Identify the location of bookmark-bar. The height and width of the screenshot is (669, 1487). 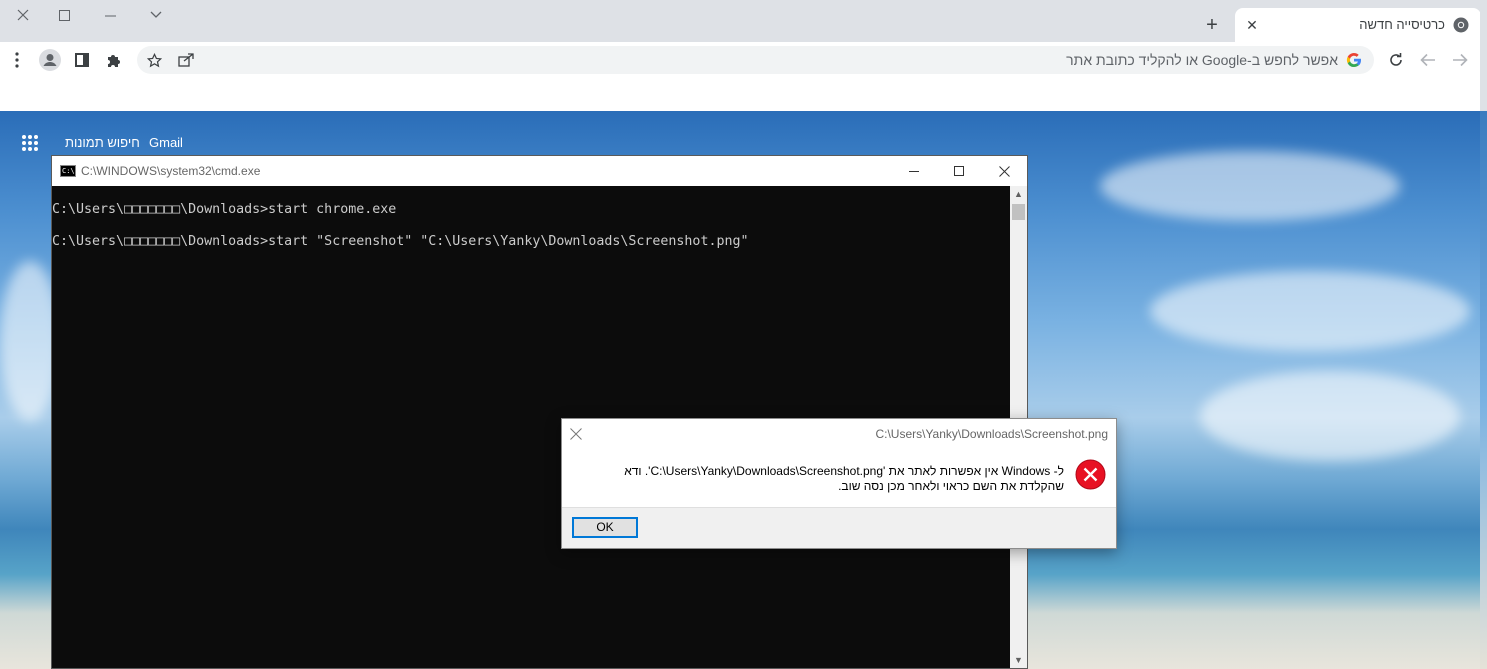
(740, 94).